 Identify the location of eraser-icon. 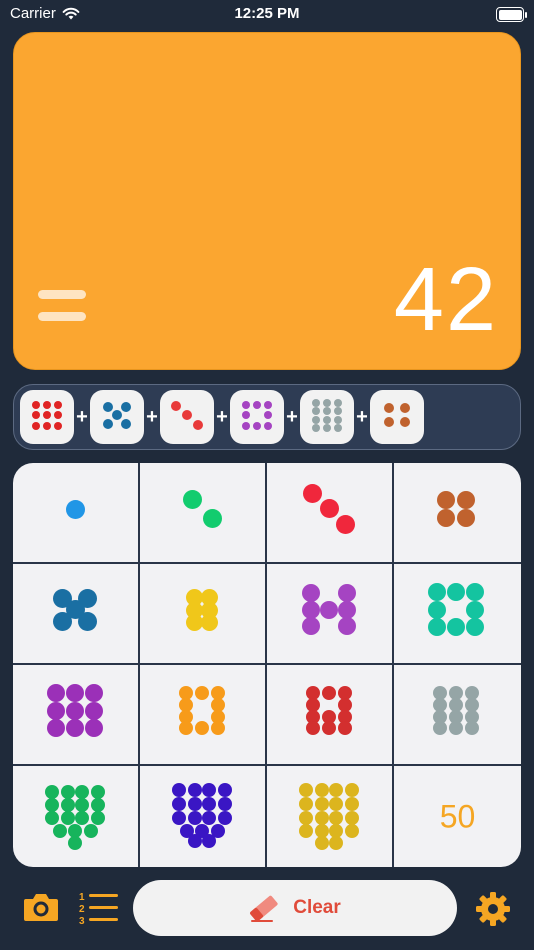
(264, 908).